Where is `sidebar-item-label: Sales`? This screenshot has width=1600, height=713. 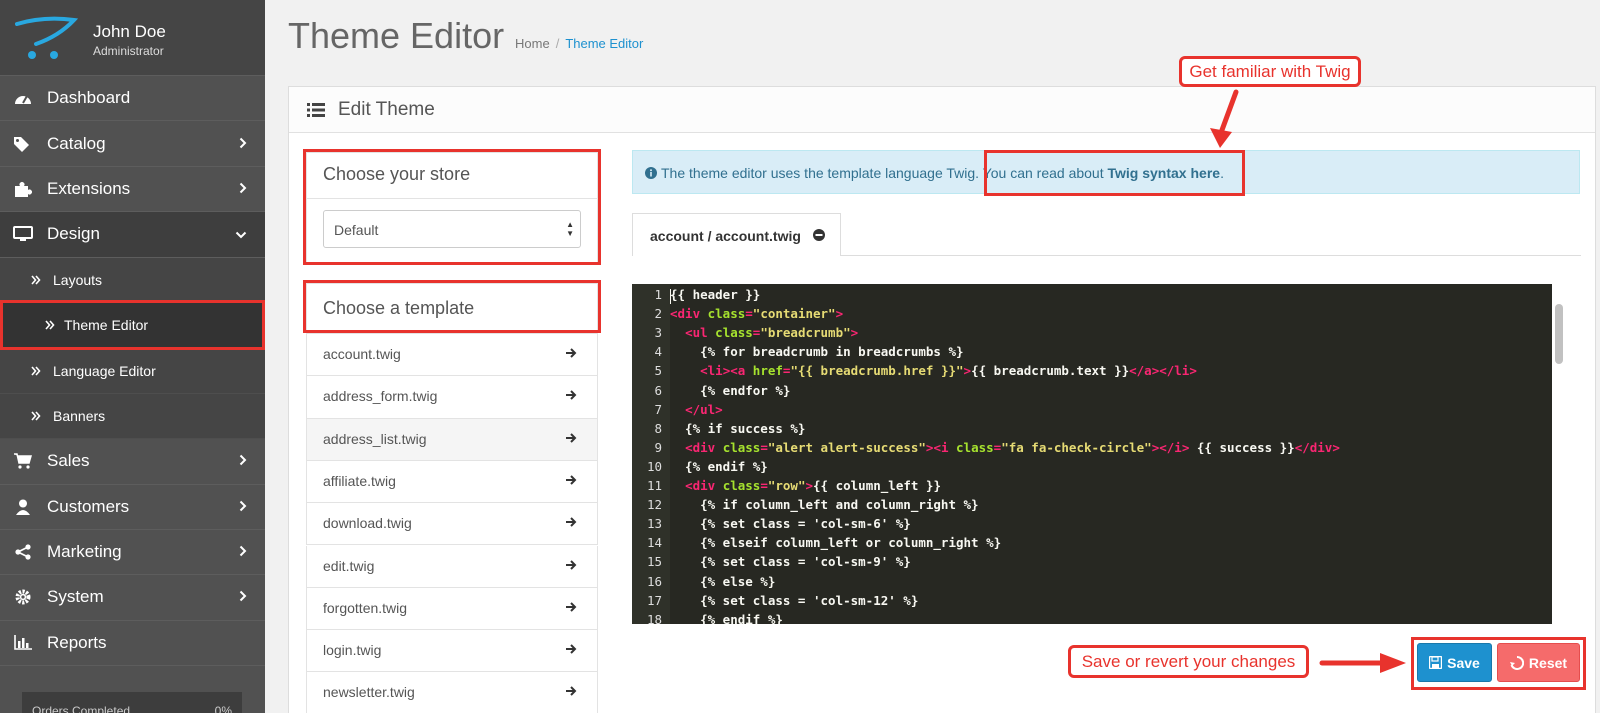
sidebar-item-label: Sales is located at coordinates (68, 461).